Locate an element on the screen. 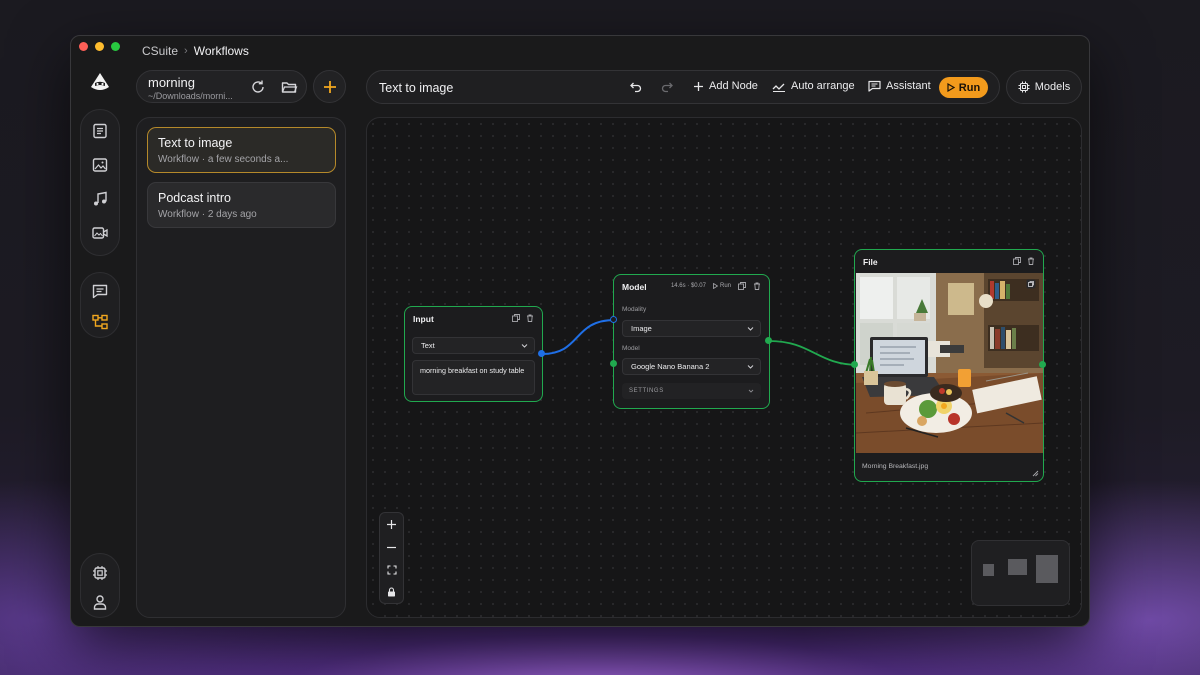 Image resolution: width=1200 pixels, height=675 pixels. rail-account is located at coordinates (100, 602).